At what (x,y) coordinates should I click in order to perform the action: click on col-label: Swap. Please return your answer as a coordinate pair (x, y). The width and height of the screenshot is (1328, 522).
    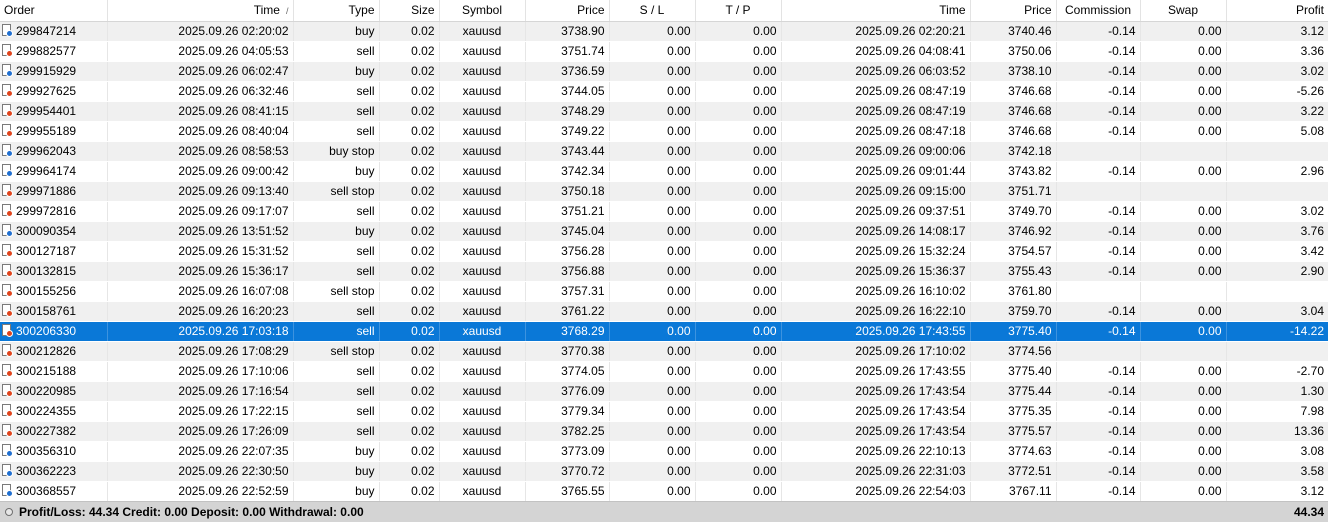
    Looking at the image, I should click on (1183, 10).